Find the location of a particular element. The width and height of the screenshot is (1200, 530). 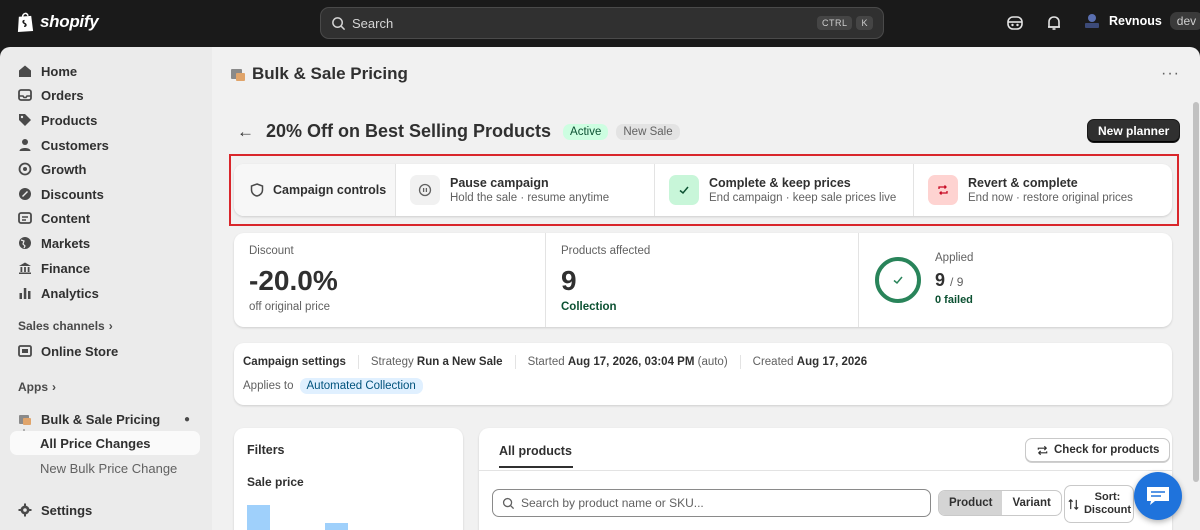

sidebar-item-customers: Customers is located at coordinates (105, 145).